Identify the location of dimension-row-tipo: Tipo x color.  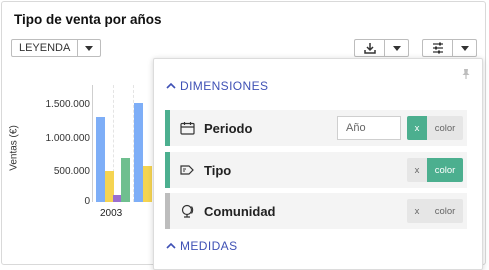
(316, 170).